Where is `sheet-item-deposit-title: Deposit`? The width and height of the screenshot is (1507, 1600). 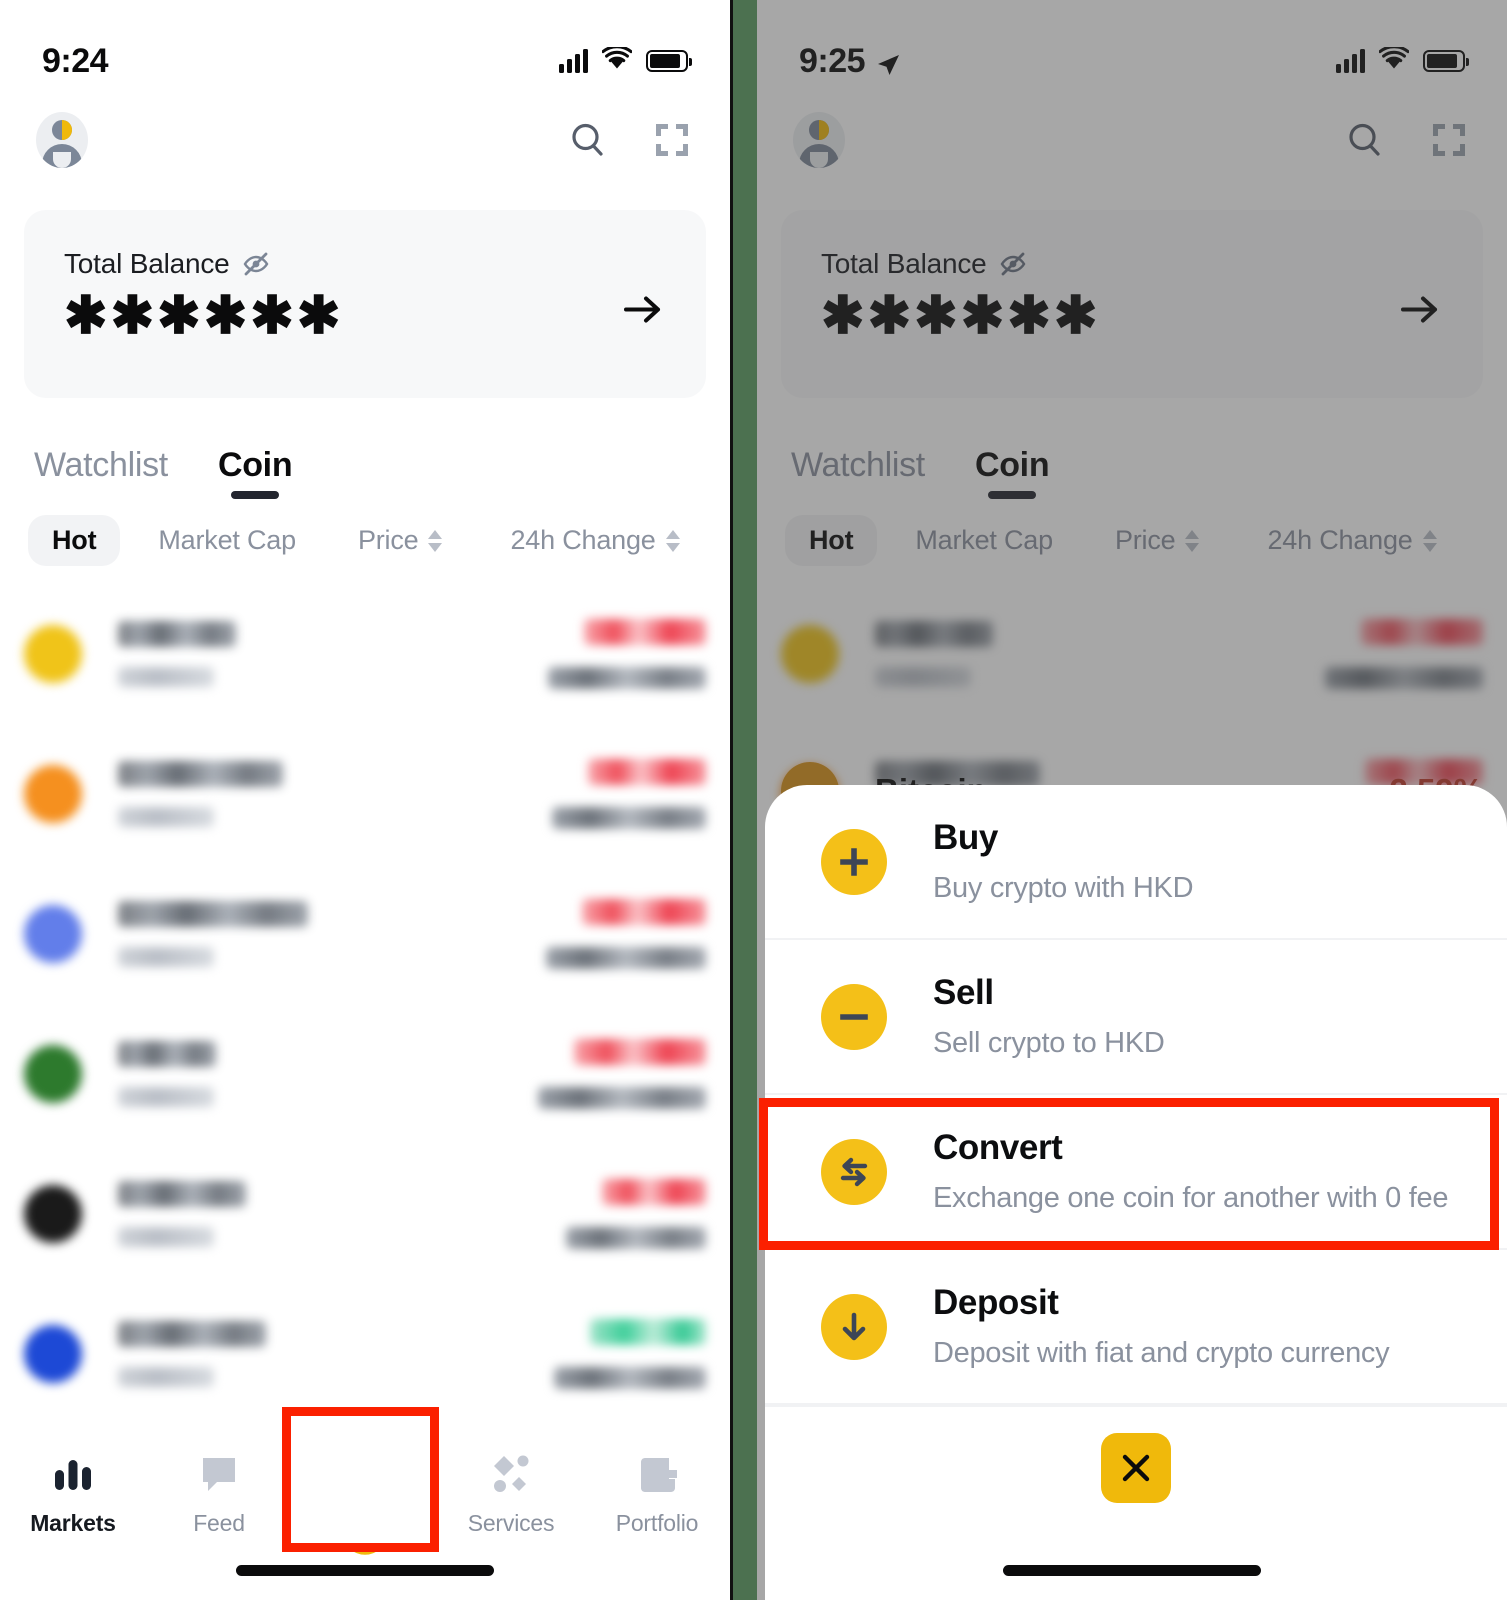 sheet-item-deposit-title: Deposit is located at coordinates (996, 1302).